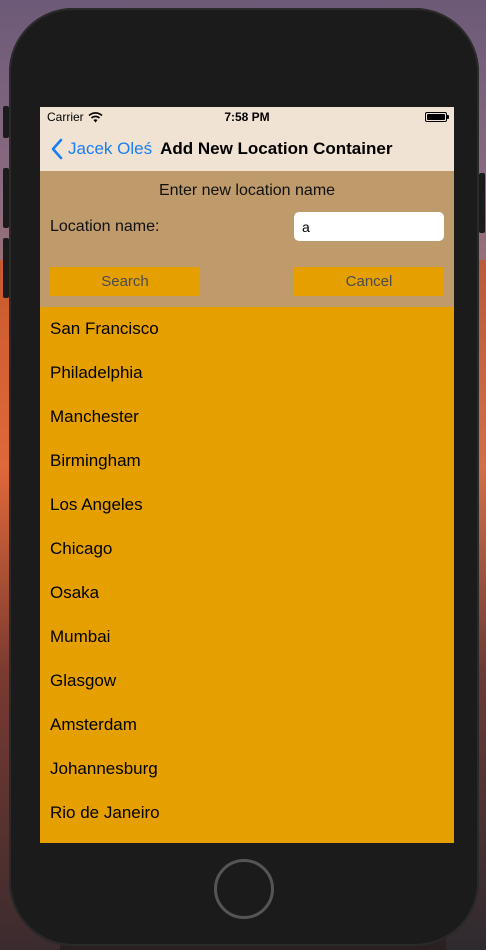 Image resolution: width=486 pixels, height=950 pixels. What do you see at coordinates (247, 417) in the screenshot?
I see `list-item: Manchester` at bounding box center [247, 417].